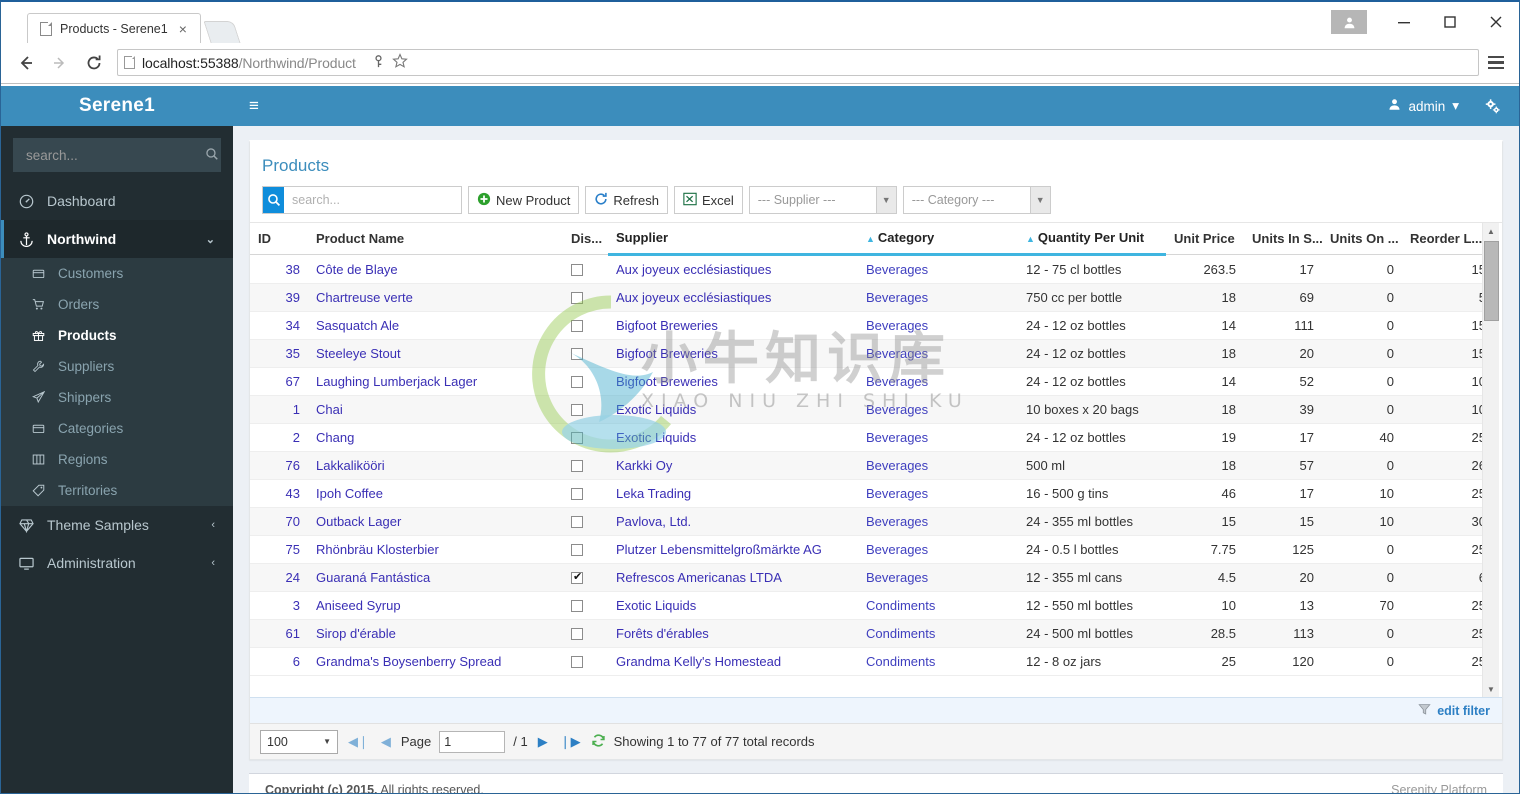 This screenshot has width=1520, height=794. Describe the element at coordinates (938, 633) in the screenshot. I see `cell-category: Condiments` at that location.